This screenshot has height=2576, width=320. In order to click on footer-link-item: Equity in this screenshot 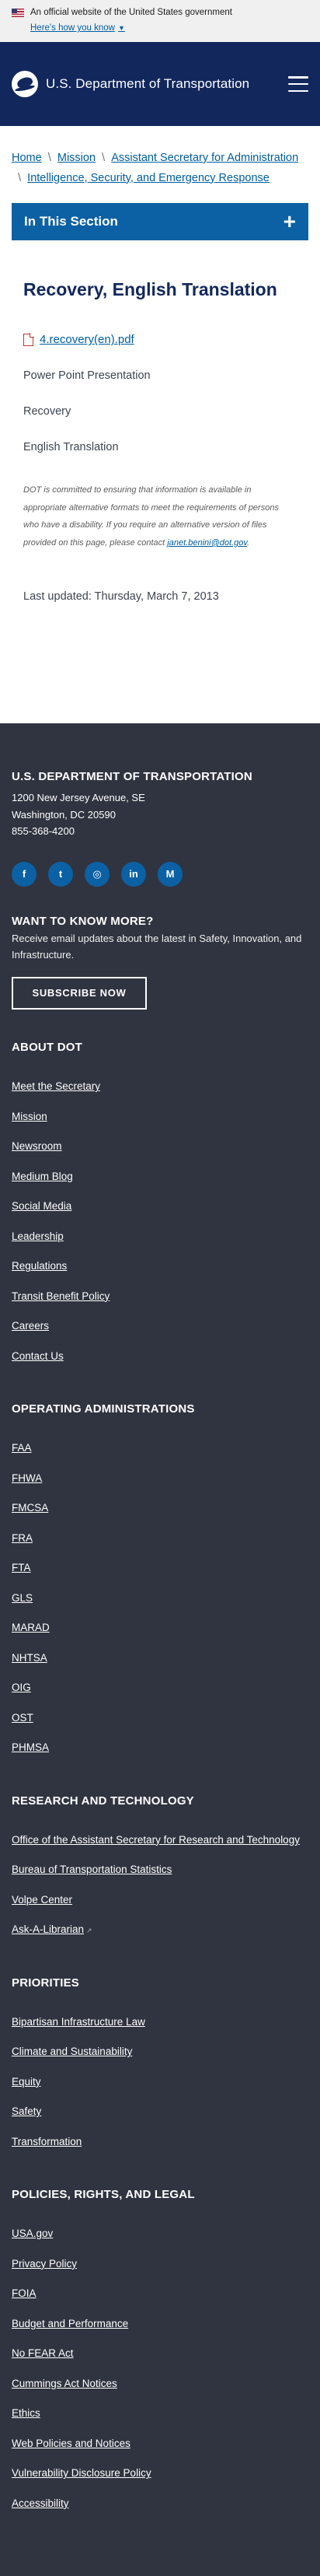, I will do `click(160, 2082)`.